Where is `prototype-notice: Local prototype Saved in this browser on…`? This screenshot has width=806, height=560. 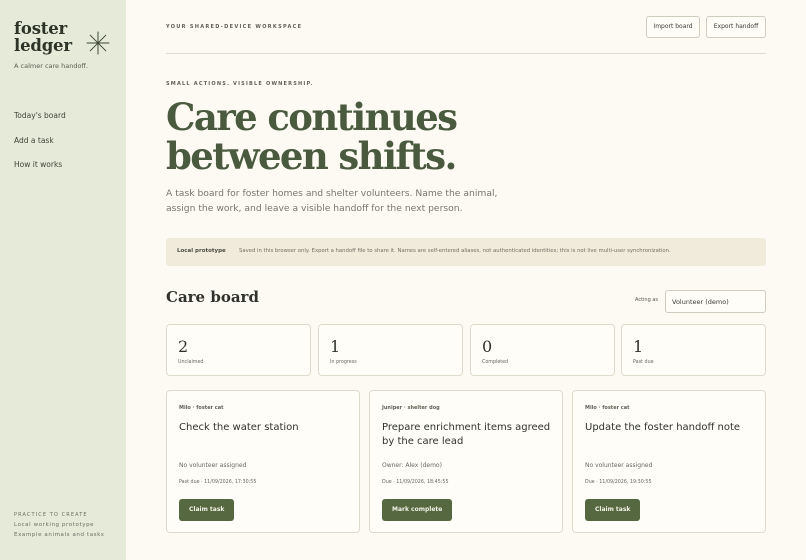 prototype-notice: Local prototype Saved in this browser on… is located at coordinates (466, 252).